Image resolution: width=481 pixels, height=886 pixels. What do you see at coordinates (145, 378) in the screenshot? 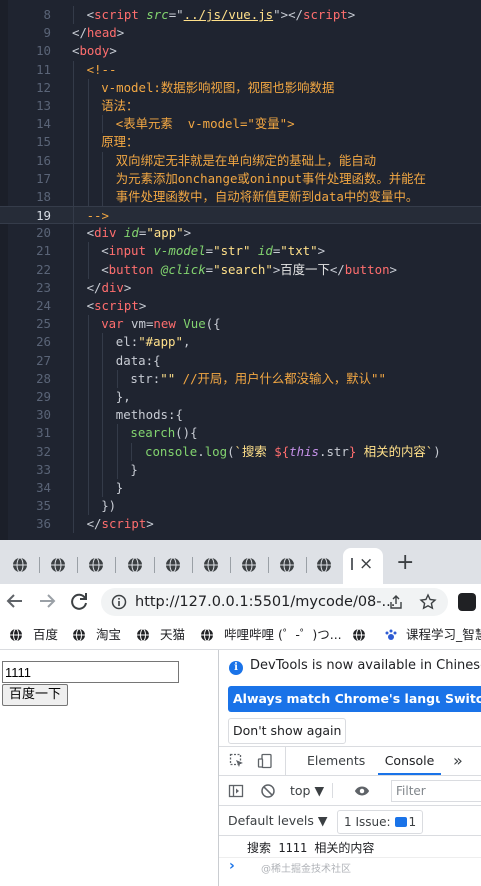
I see `code-token: str:` at bounding box center [145, 378].